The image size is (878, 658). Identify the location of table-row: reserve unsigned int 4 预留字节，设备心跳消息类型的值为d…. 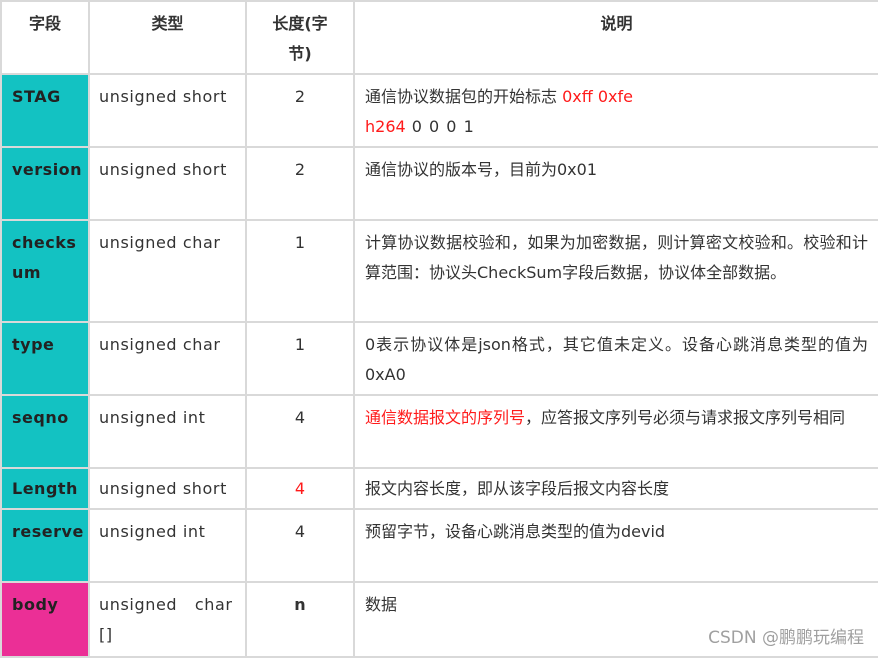
(439, 545).